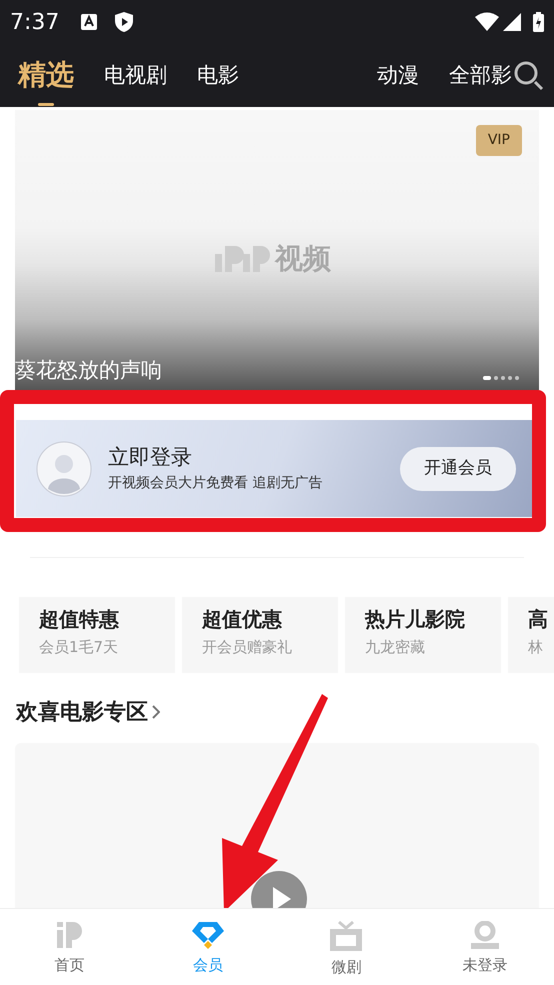 This screenshot has width=554, height=985. Describe the element at coordinates (531, 635) in the screenshot. I see `promo-card: 高 林` at that location.